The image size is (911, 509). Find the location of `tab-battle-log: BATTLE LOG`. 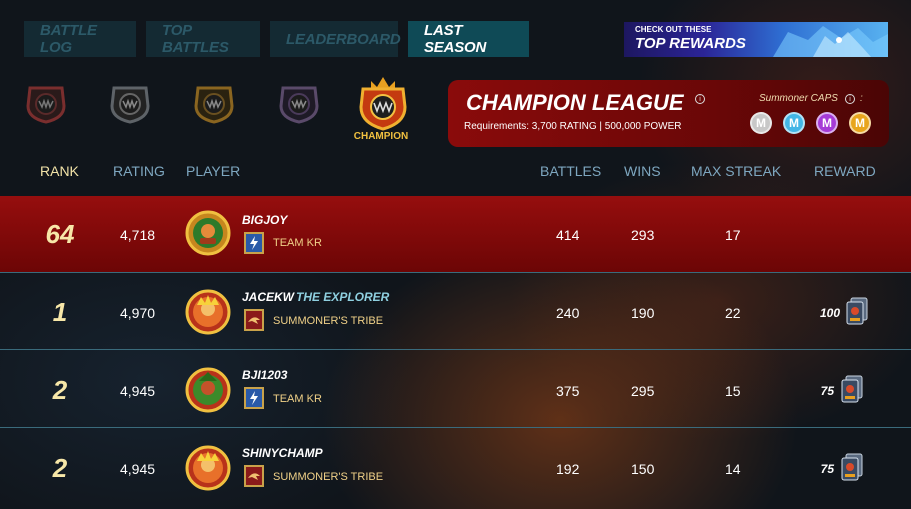

tab-battle-log: BATTLE LOG is located at coordinates (80, 39).